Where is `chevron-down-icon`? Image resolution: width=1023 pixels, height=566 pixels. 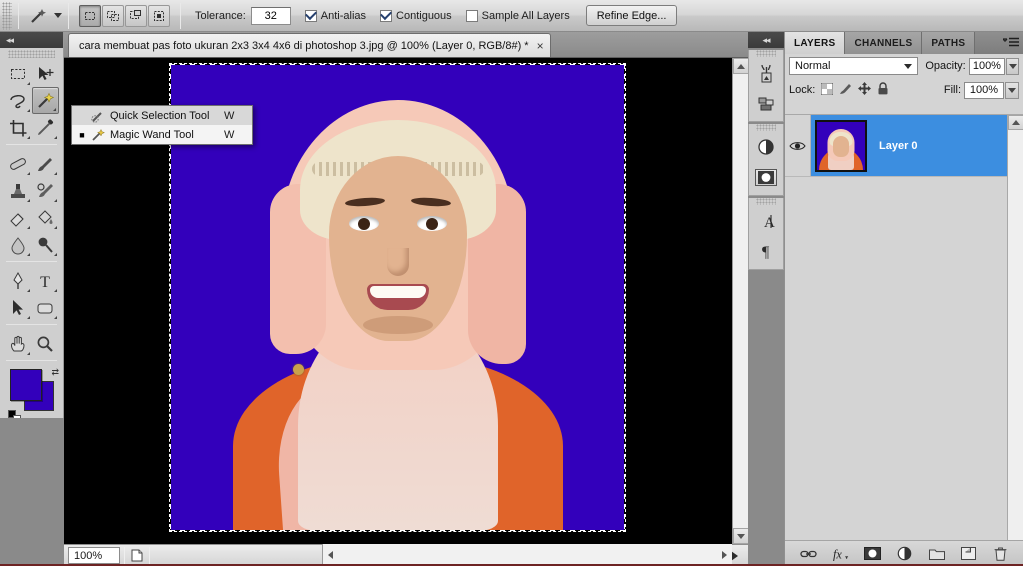 chevron-down-icon is located at coordinates (58, 15).